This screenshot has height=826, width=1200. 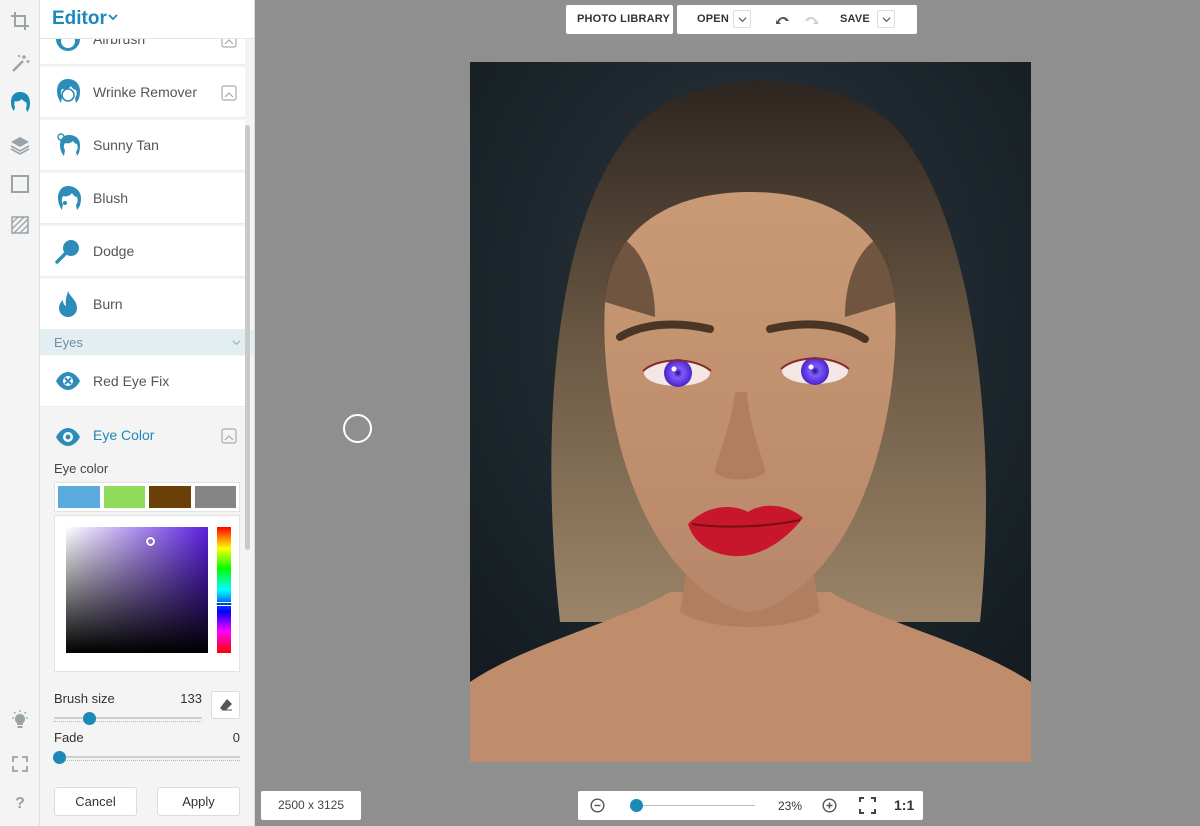 What do you see at coordinates (224, 604) in the screenshot?
I see `hue-slider-handle` at bounding box center [224, 604].